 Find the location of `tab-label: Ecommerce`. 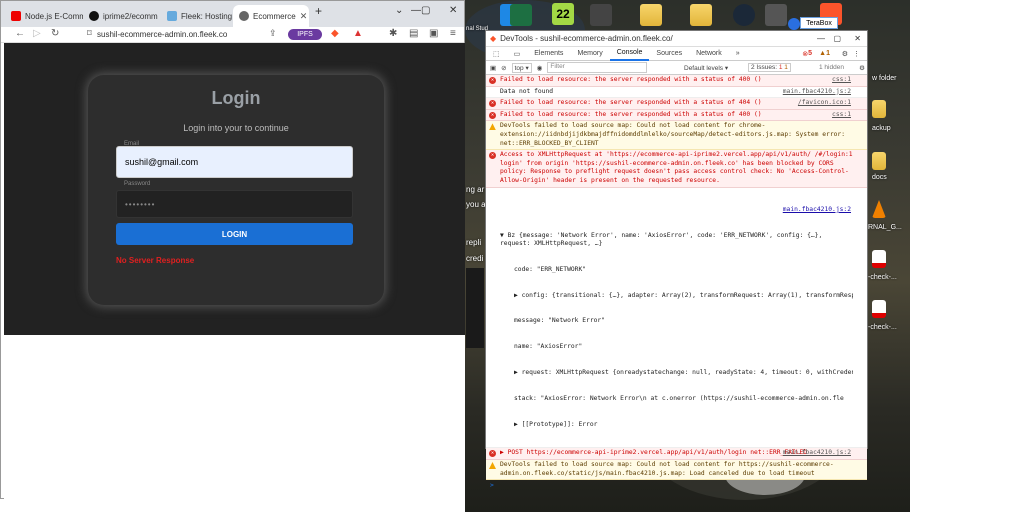

tab-label: Ecommerce is located at coordinates (274, 16).